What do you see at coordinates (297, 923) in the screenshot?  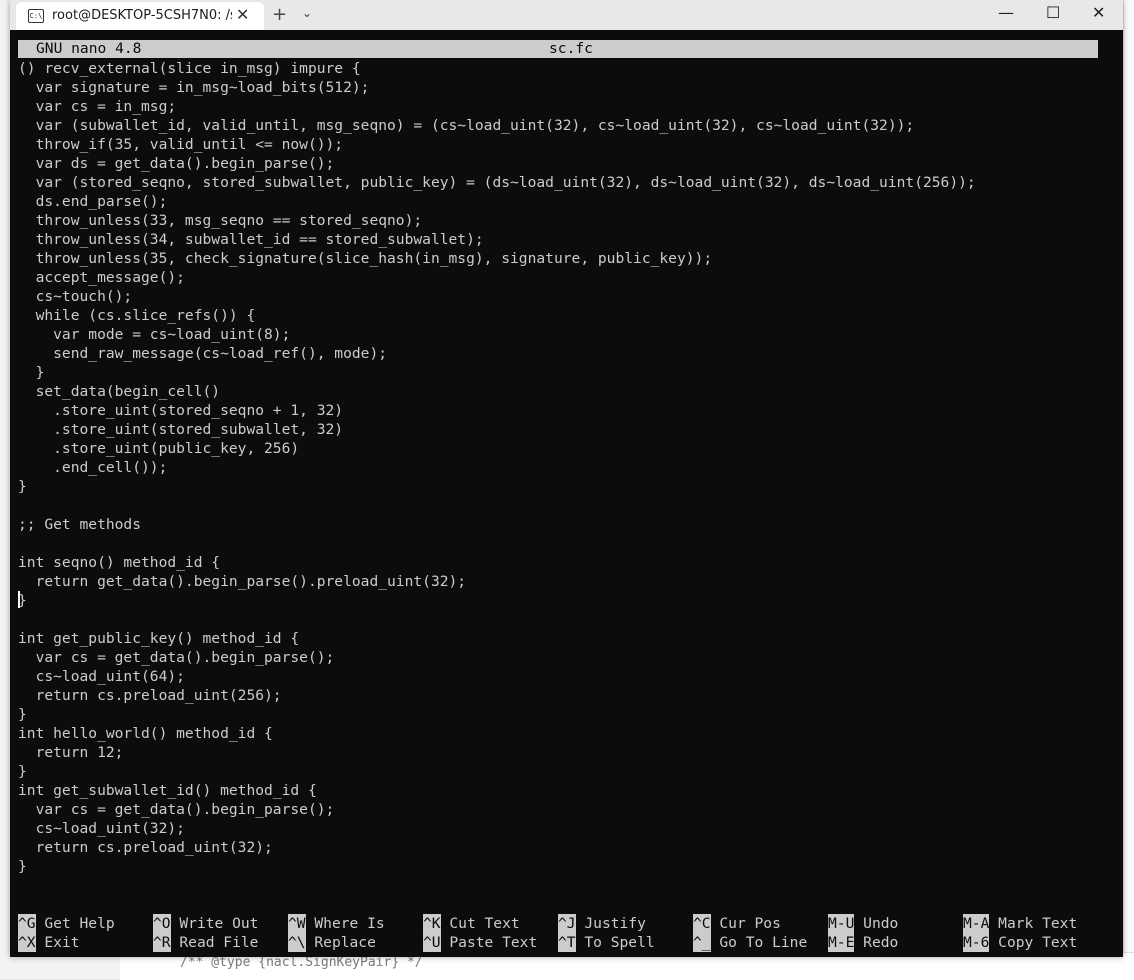 I see `shortcut-key: ^W` at bounding box center [297, 923].